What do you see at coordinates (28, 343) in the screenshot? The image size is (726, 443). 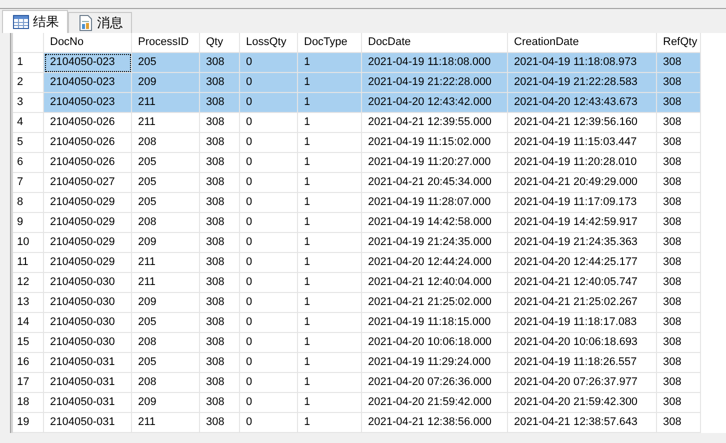 I see `row-number: 15` at bounding box center [28, 343].